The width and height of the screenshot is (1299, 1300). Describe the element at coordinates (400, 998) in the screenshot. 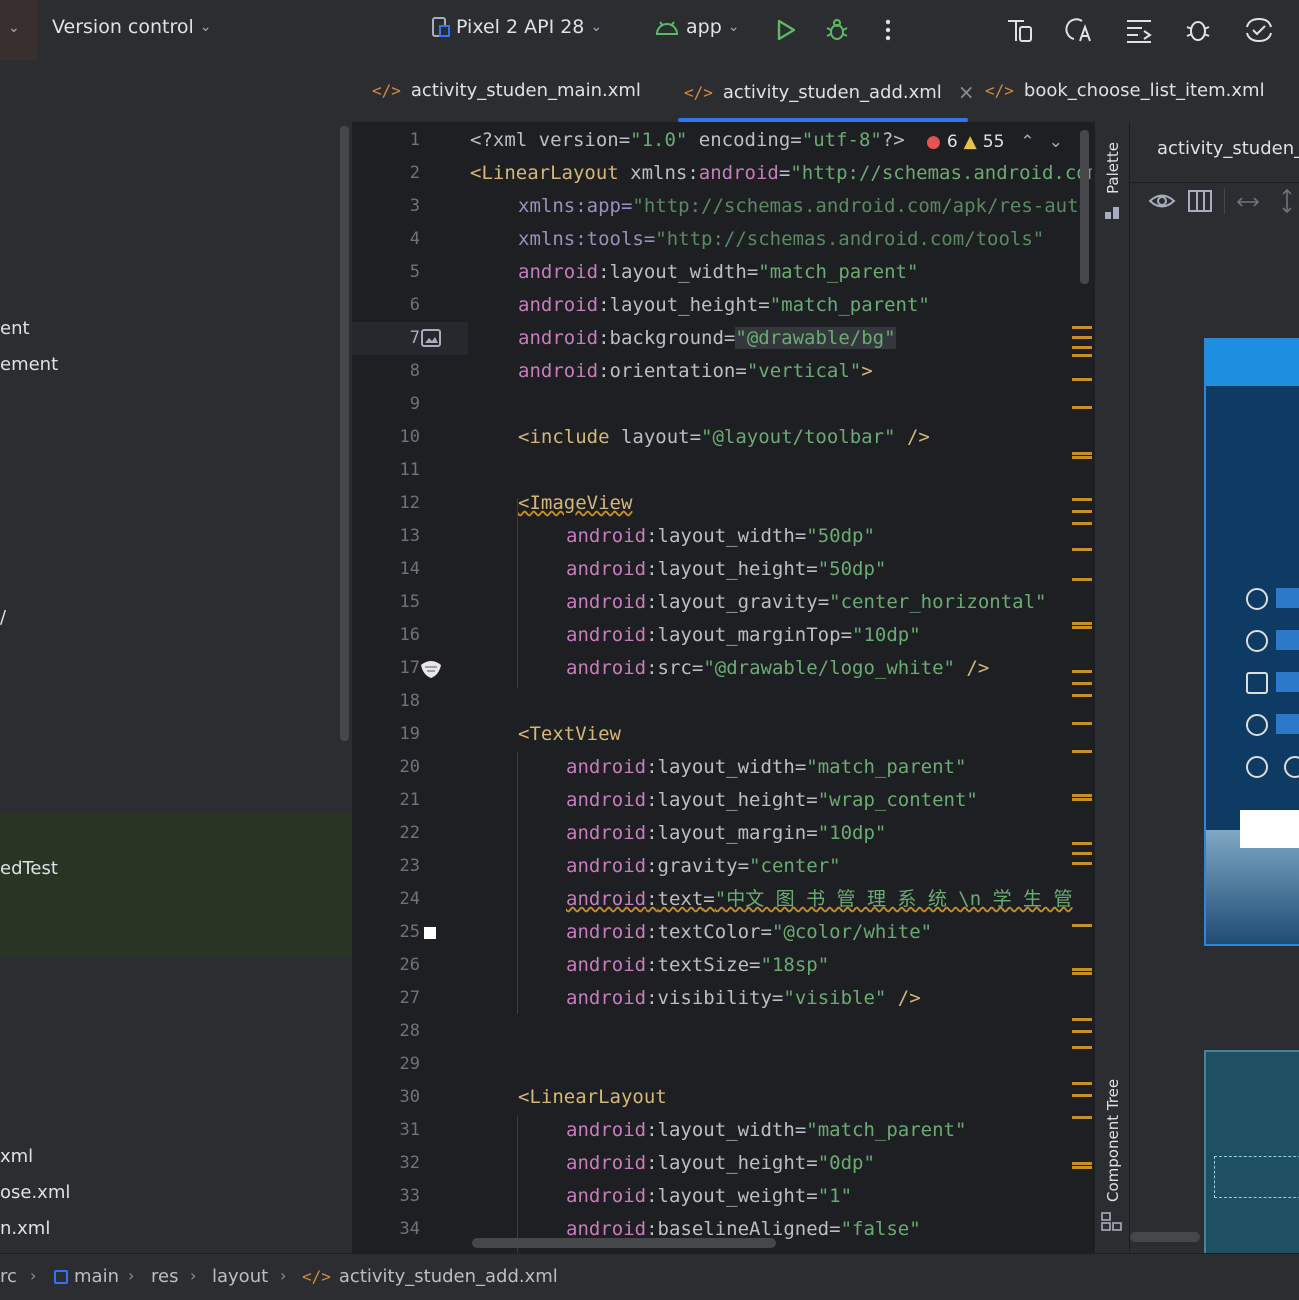

I see `line-number: 27` at that location.